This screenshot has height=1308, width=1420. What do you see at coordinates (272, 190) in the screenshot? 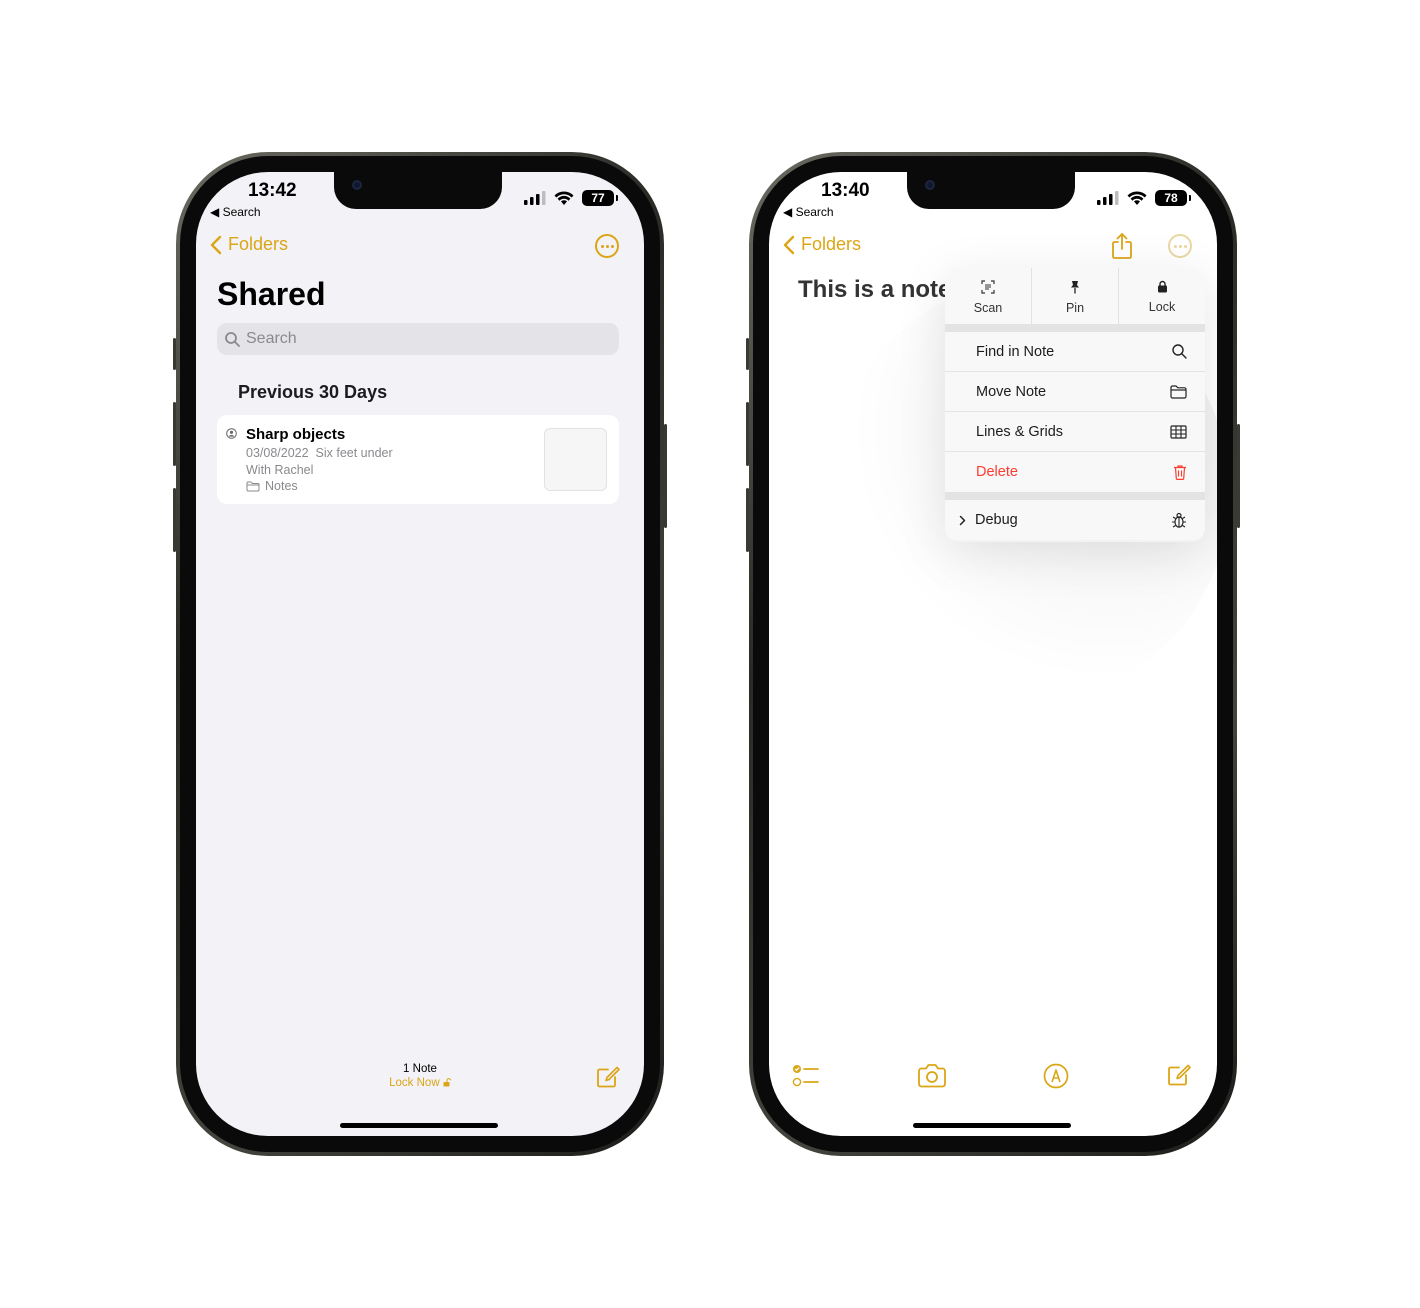
I see `status-time: 13:42` at bounding box center [272, 190].